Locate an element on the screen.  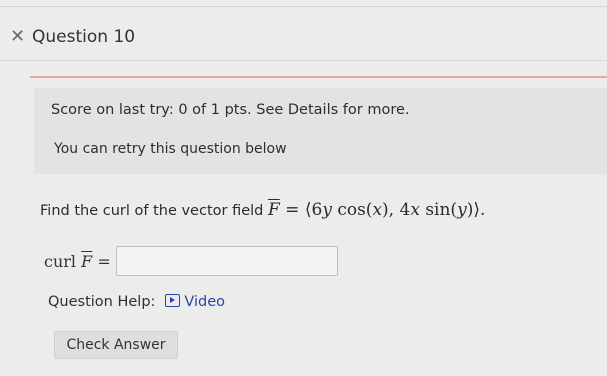
question-help: Question Help: Video is located at coordinates (136, 302).